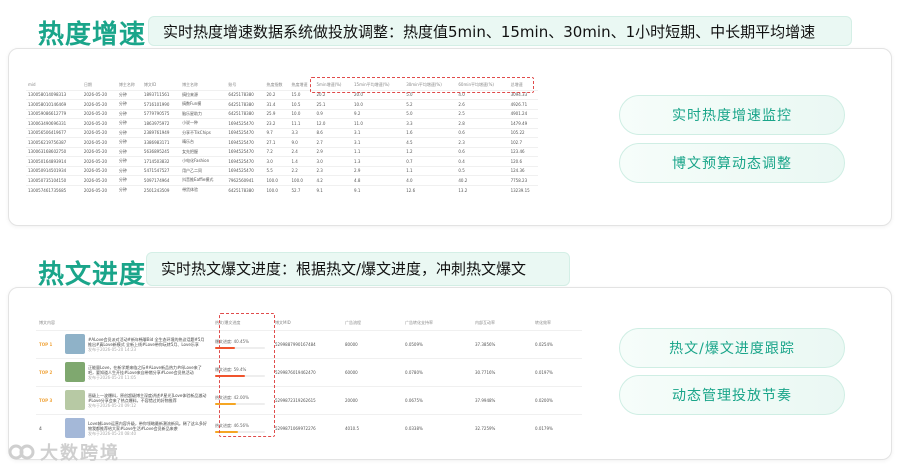  I want to click on pill-budget-adjust: 博文预算动态调整, so click(732, 163).